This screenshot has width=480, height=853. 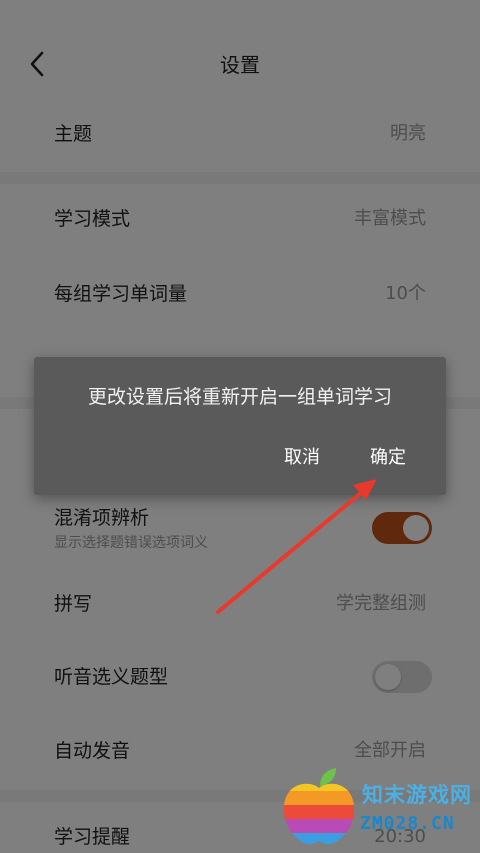 What do you see at coordinates (417, 795) in the screenshot?
I see `watermark-name: 知末游戏网` at bounding box center [417, 795].